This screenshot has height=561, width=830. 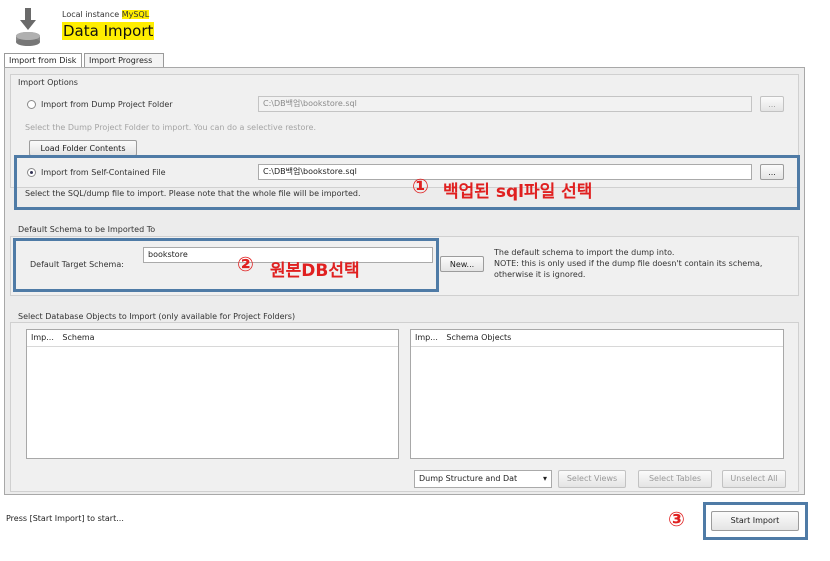 What do you see at coordinates (754, 479) in the screenshot?
I see `unselect-all-button: Unselect All` at bounding box center [754, 479].